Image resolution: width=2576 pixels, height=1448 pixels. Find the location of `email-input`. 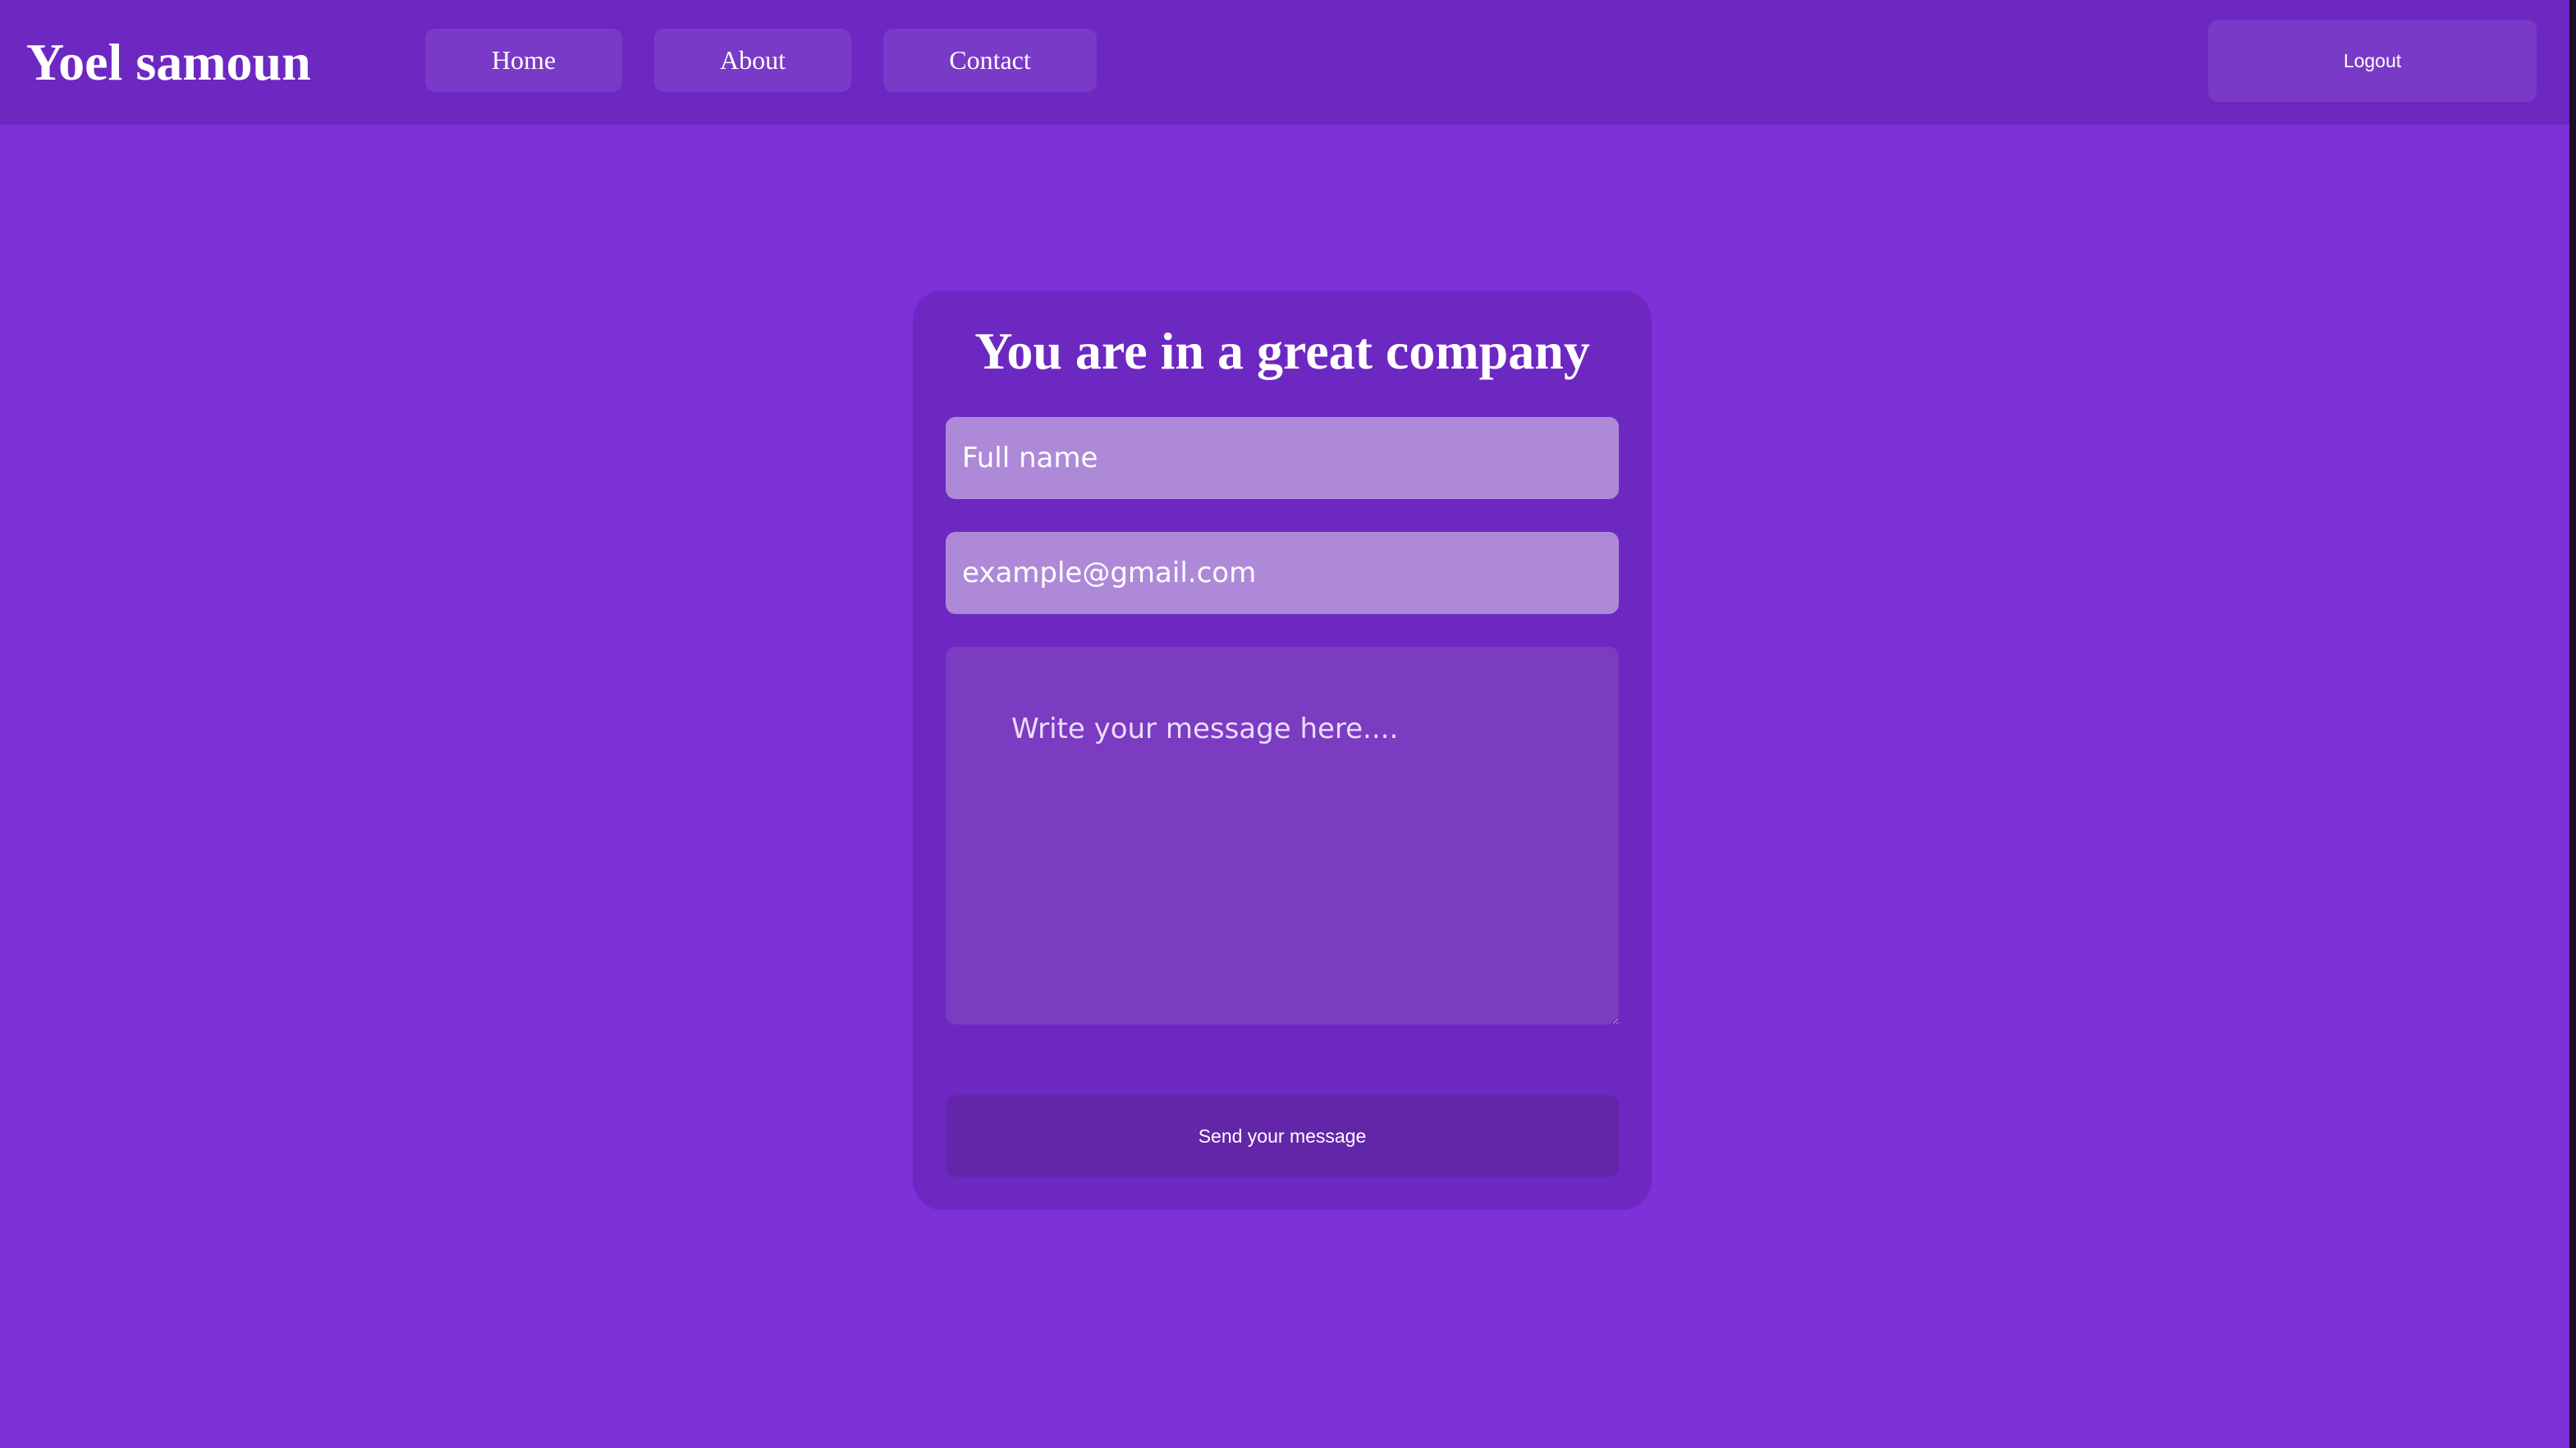

email-input is located at coordinates (1283, 573).